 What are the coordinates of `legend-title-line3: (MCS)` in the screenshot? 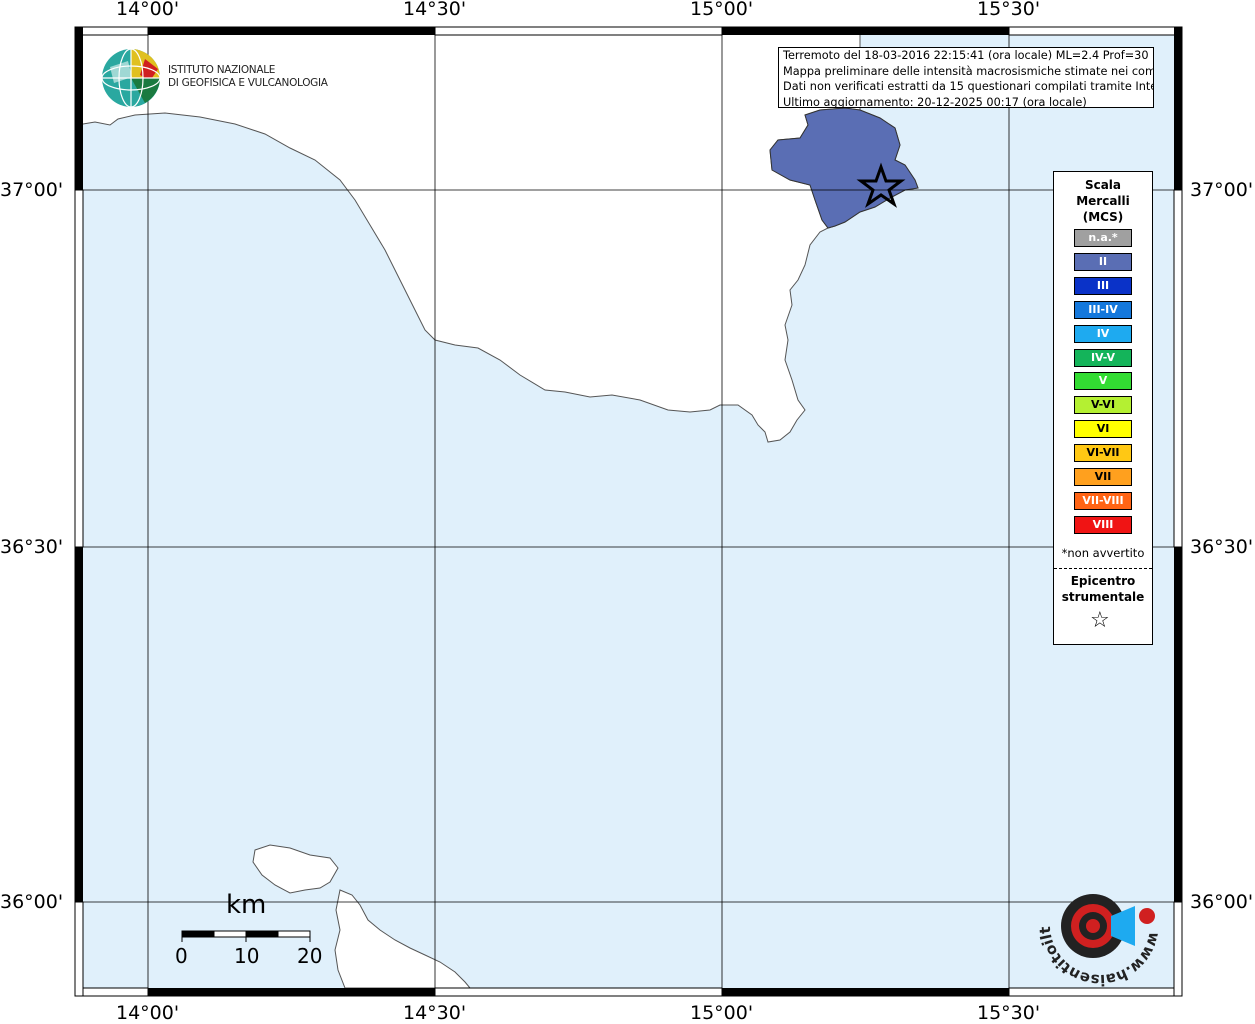 It's located at (1103, 217).